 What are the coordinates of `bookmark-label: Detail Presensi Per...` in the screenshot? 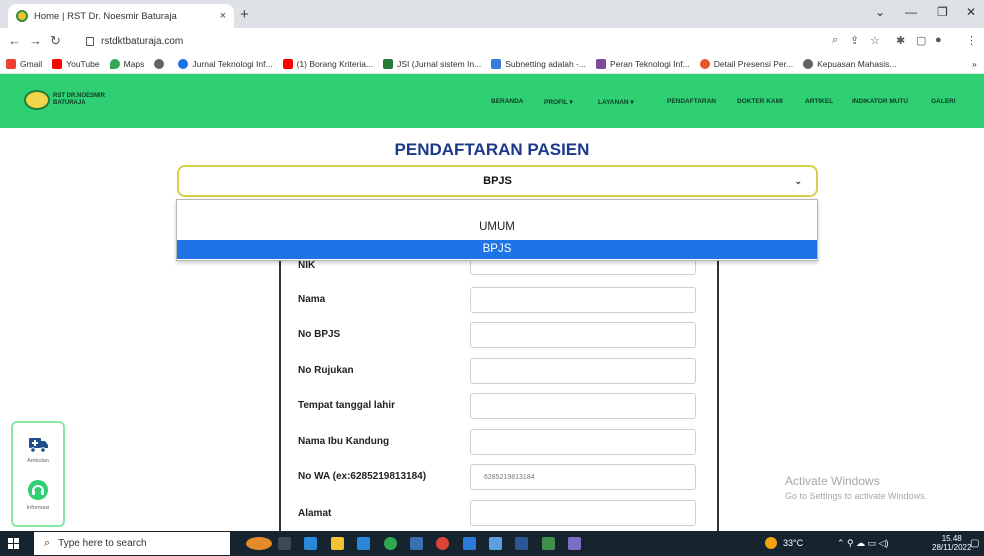 It's located at (753, 63).